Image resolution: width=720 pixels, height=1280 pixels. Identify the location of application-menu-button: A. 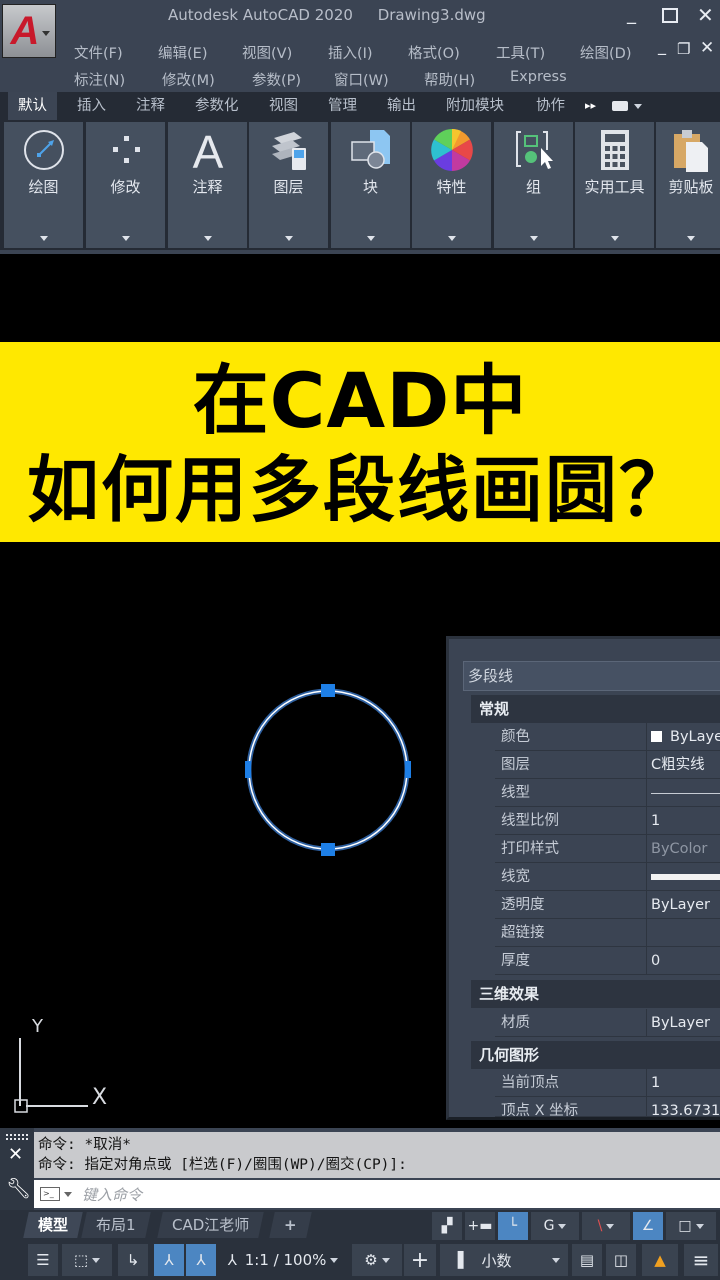
(29, 31).